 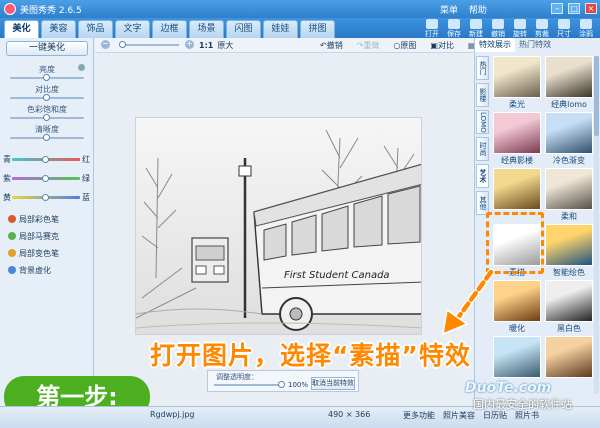 What do you see at coordinates (132, 29) in the screenshot?
I see `tab-text: 文字` at bounding box center [132, 29].